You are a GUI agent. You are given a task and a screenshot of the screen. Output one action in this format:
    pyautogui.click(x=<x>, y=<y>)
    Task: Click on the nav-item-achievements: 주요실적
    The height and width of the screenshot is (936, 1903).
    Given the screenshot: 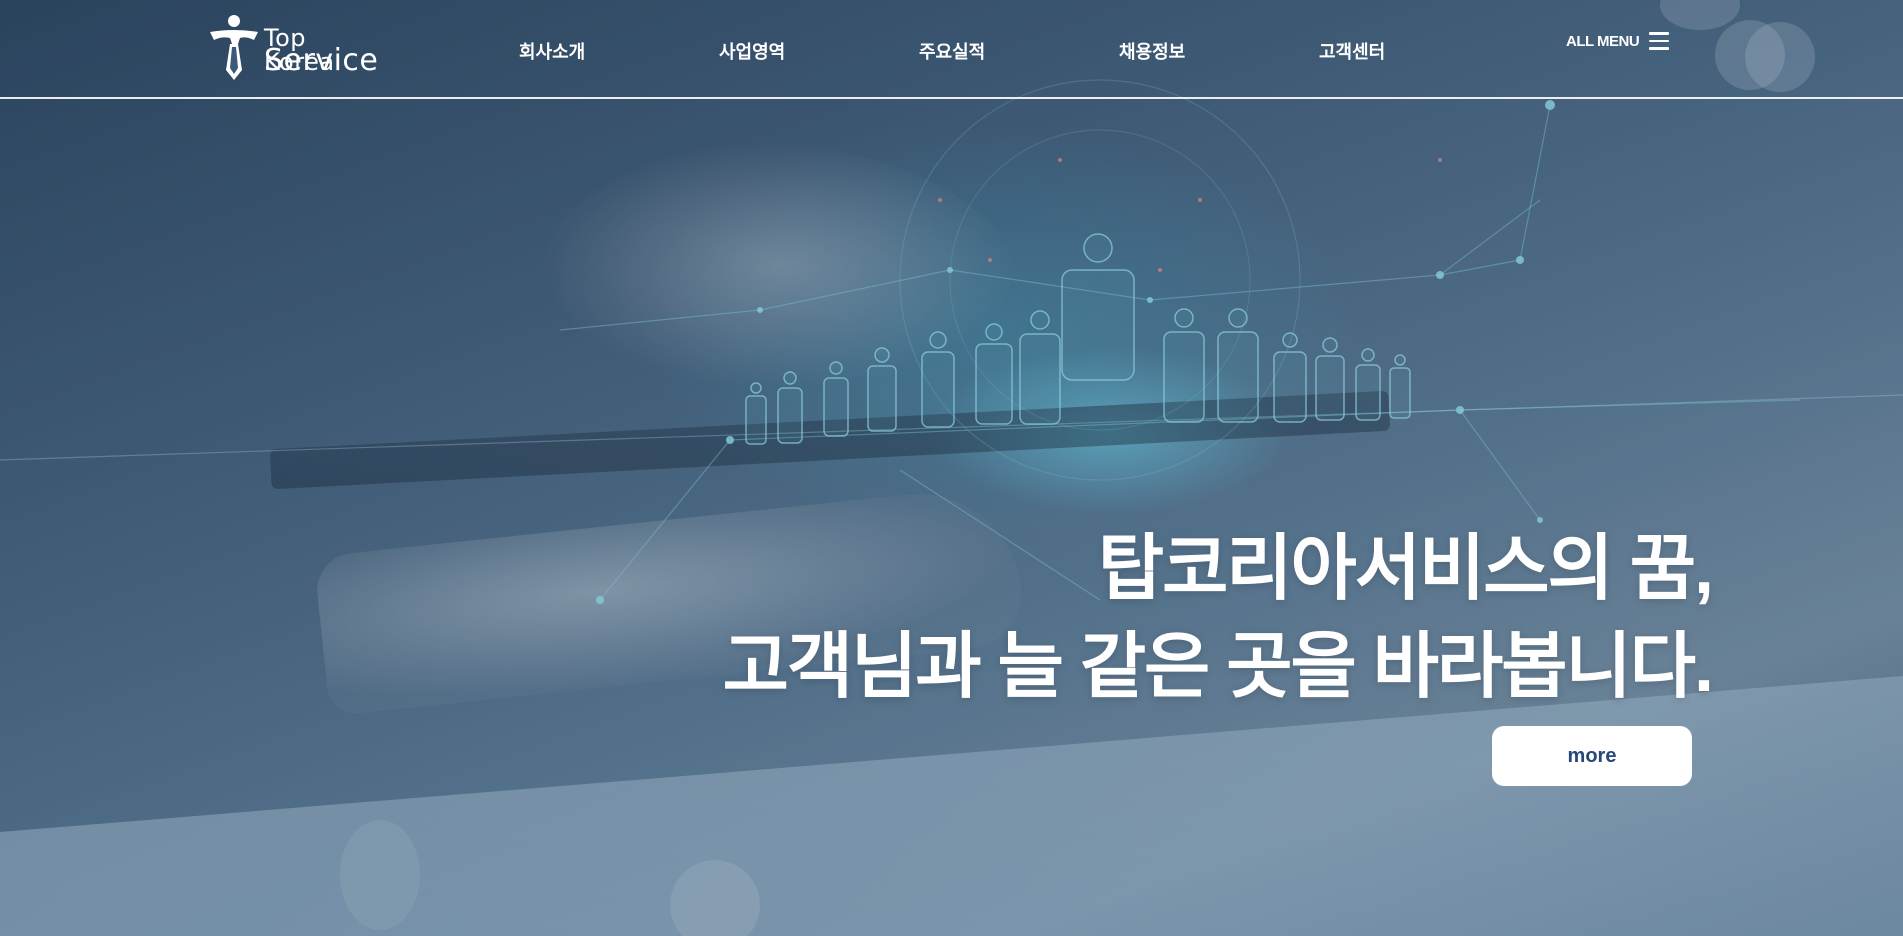 What is the action you would take?
    pyautogui.click(x=952, y=51)
    